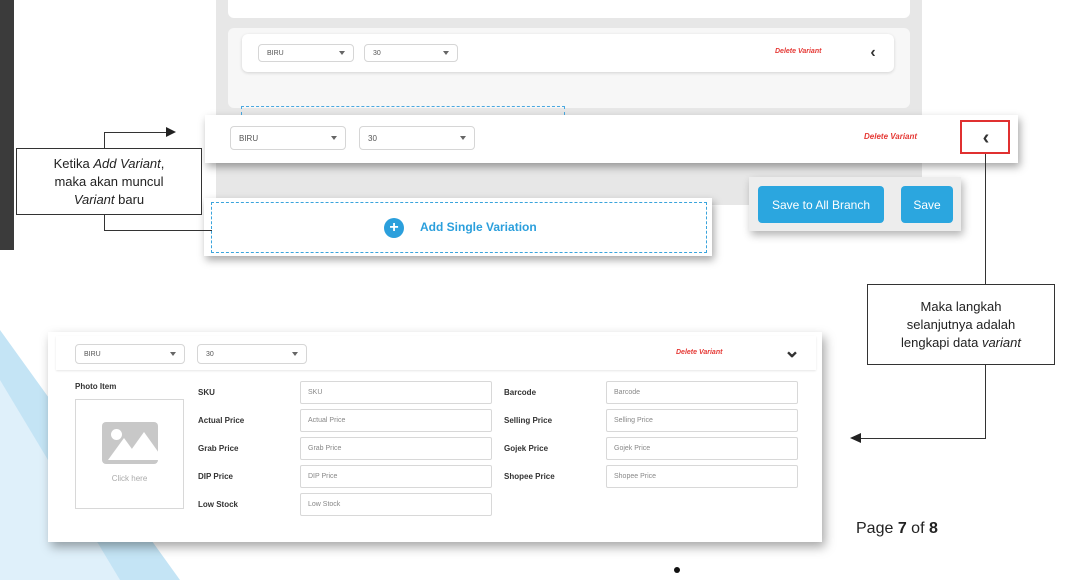  I want to click on bullet-dot, so click(677, 570).